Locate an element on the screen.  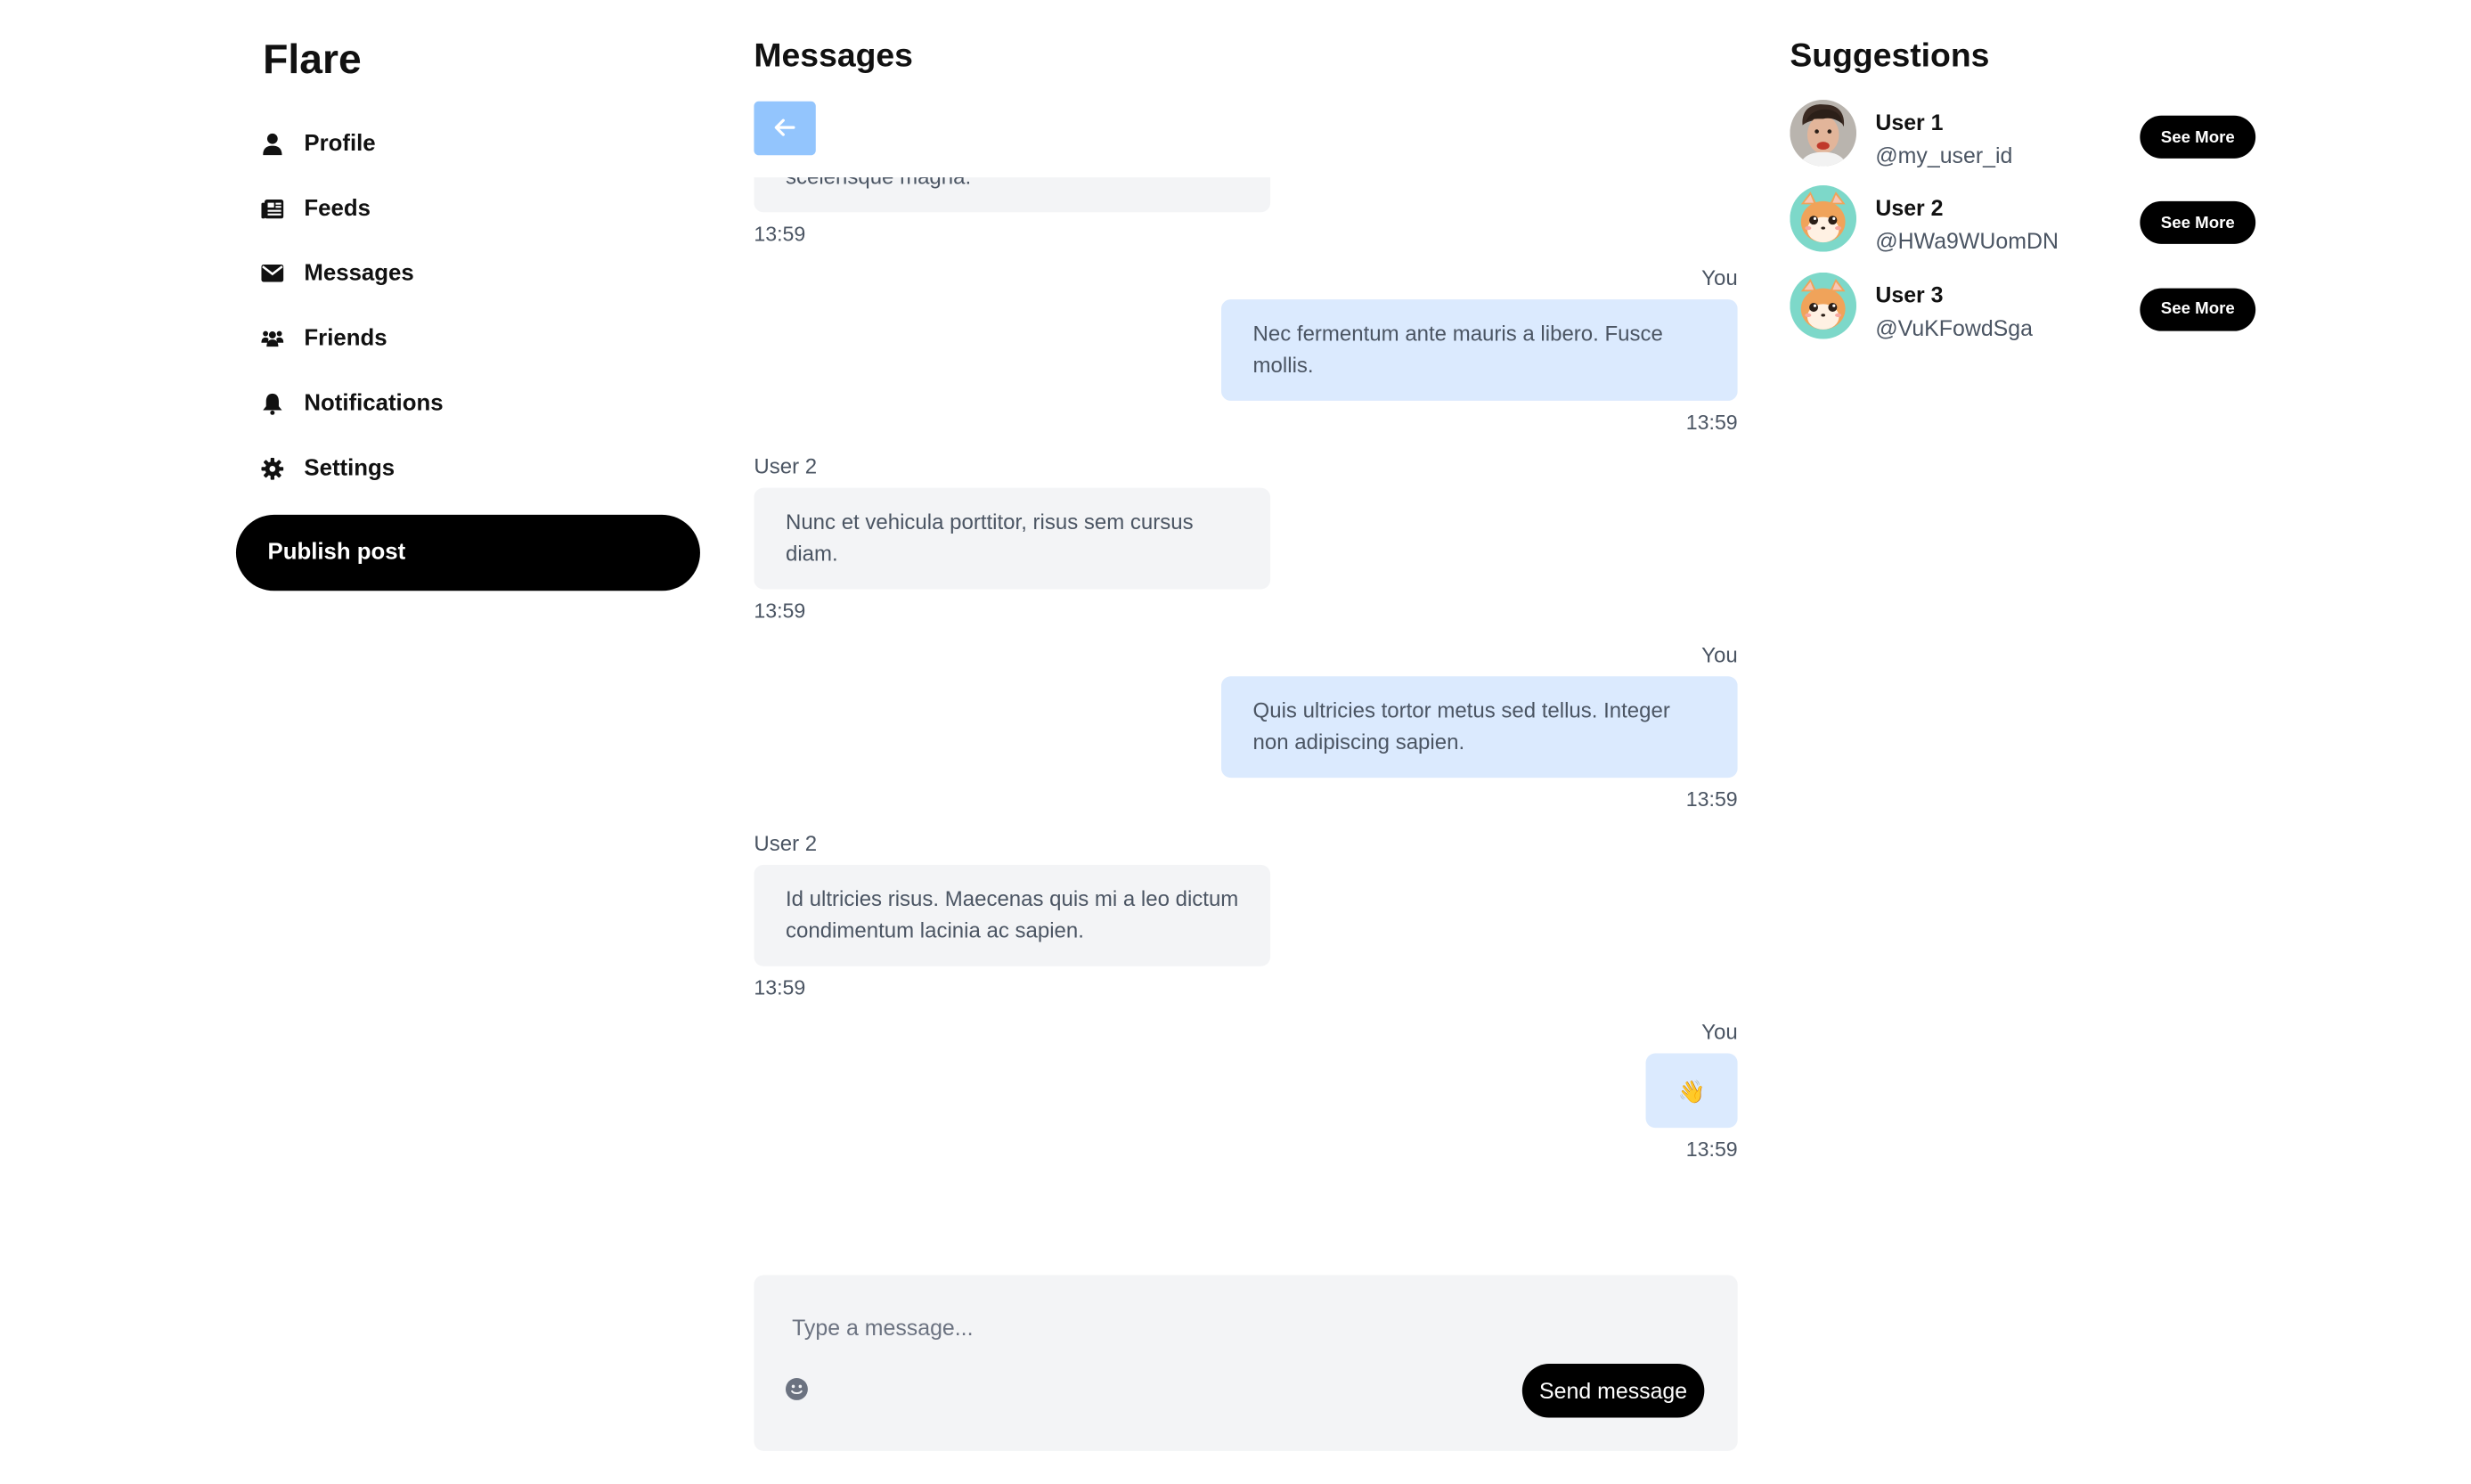
publish-post-button: Publish post is located at coordinates (467, 553).